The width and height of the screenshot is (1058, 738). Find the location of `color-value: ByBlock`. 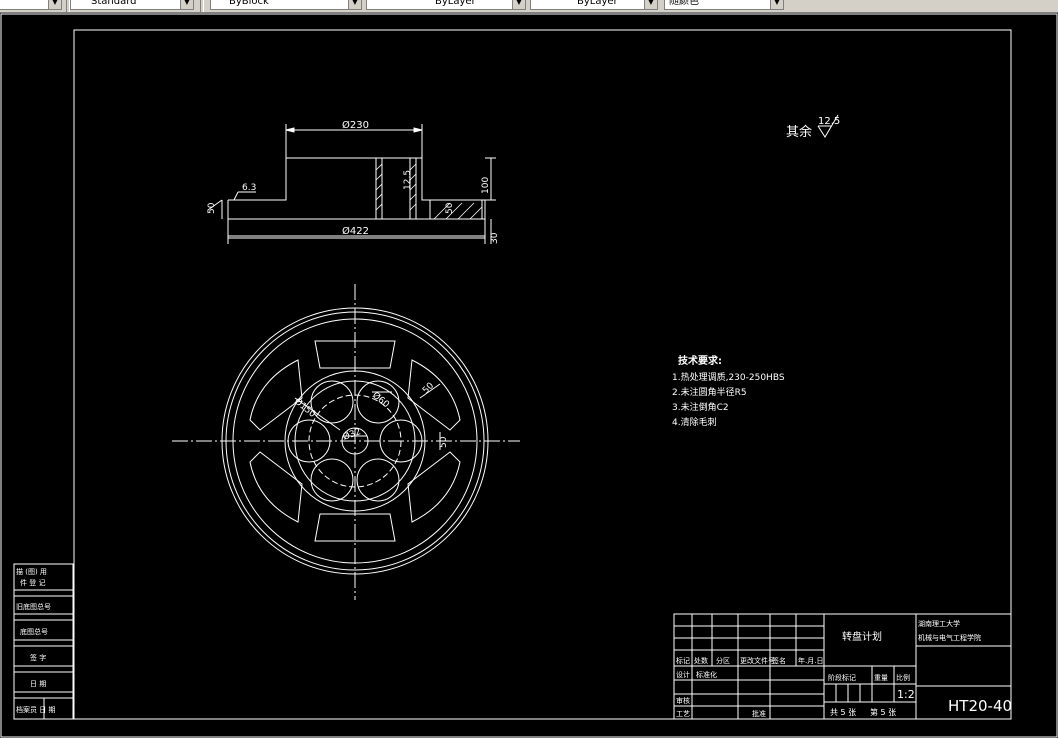

color-value: ByBlock is located at coordinates (249, 3).